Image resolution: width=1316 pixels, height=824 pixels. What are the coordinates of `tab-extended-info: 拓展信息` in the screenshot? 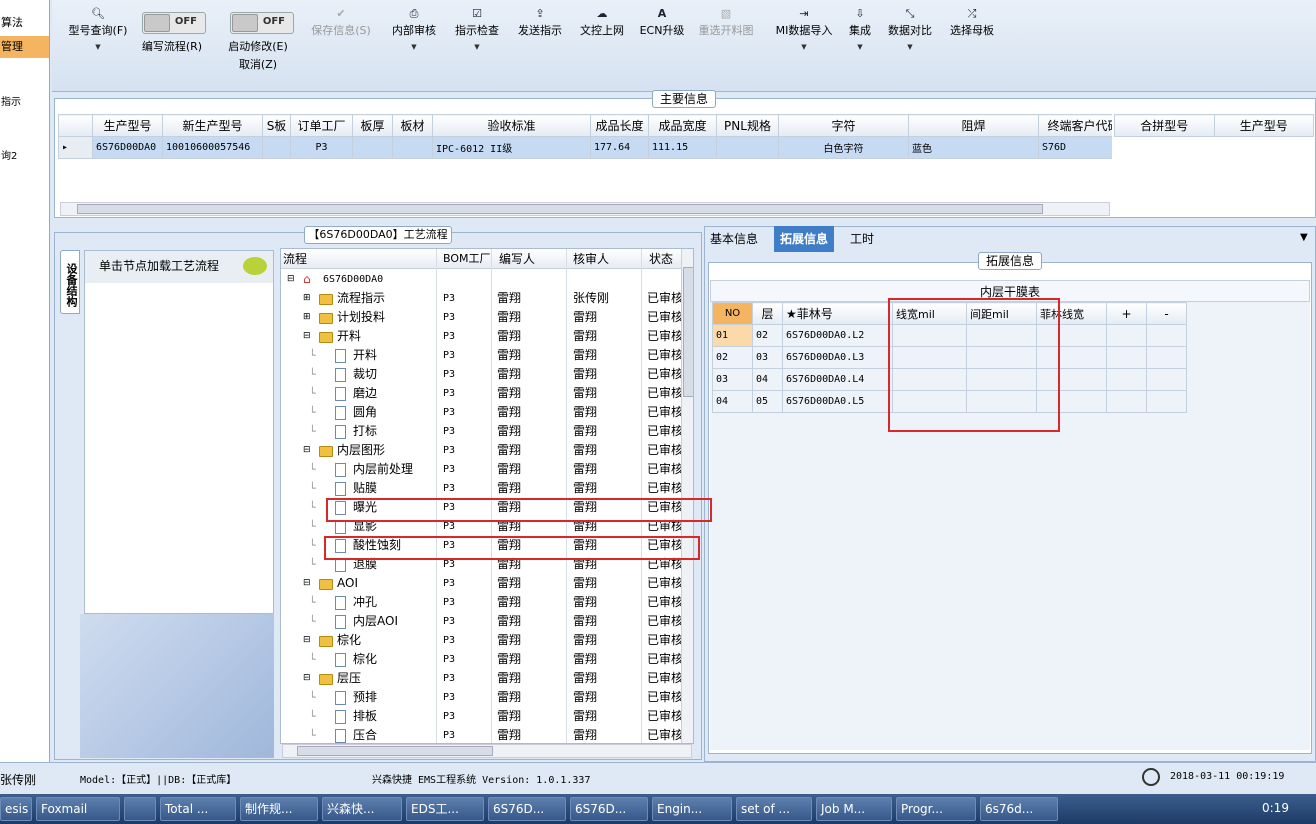 It's located at (804, 239).